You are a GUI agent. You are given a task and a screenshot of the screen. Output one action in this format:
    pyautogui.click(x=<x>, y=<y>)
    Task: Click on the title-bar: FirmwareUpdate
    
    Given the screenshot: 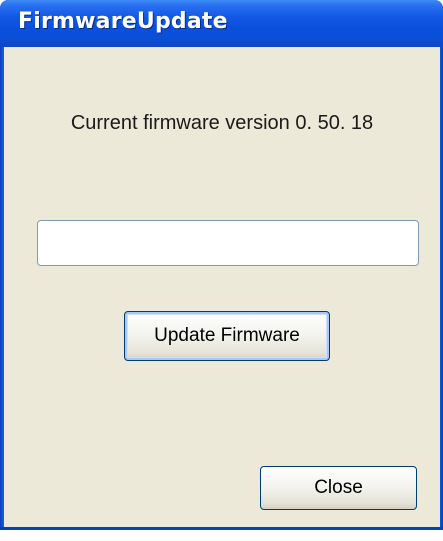 What is the action you would take?
    pyautogui.click(x=221, y=23)
    